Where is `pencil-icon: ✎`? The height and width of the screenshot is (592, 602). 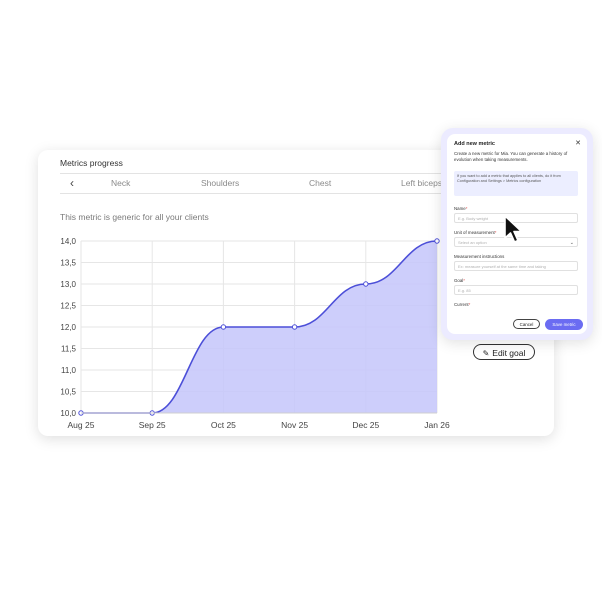
pencil-icon: ✎ is located at coordinates (486, 353).